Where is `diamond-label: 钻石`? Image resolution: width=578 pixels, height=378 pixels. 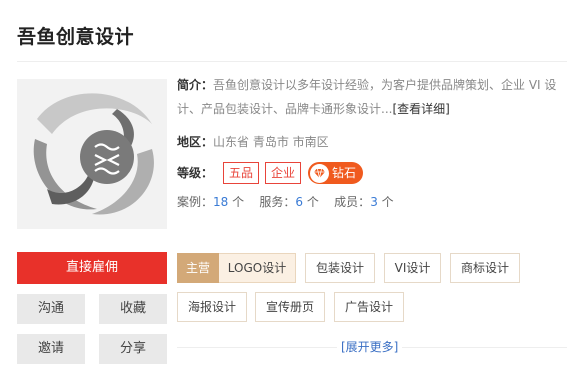 diamond-label: 钻石 is located at coordinates (344, 173).